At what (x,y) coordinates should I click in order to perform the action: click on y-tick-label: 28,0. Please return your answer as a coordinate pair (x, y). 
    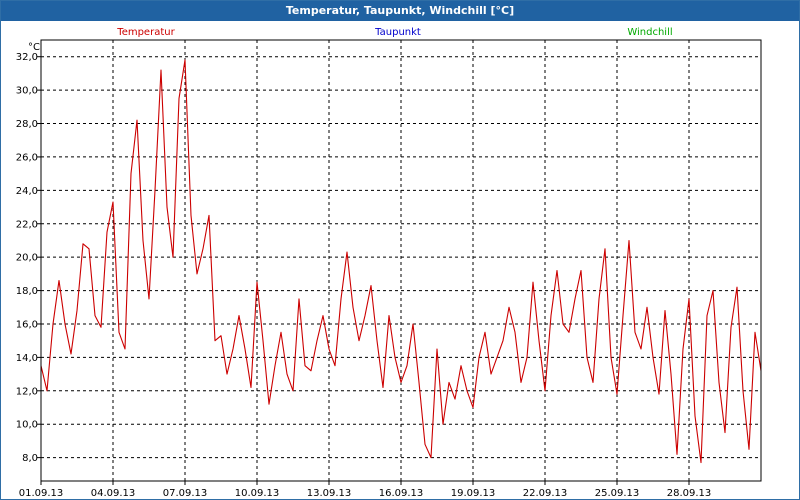
    Looking at the image, I should click on (27, 124).